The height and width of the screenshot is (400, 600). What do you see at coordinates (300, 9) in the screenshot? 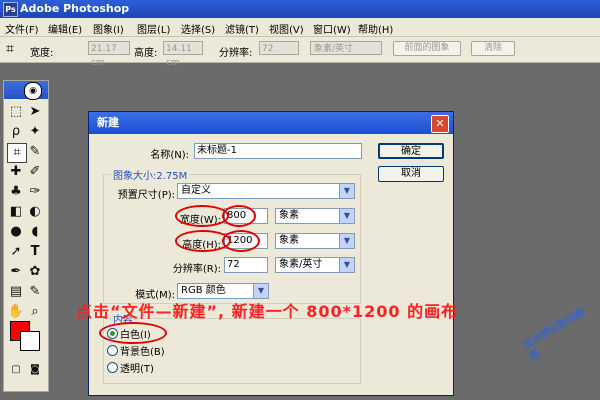
I see `app-titlebar: Ps Adobe Photoshop` at bounding box center [300, 9].